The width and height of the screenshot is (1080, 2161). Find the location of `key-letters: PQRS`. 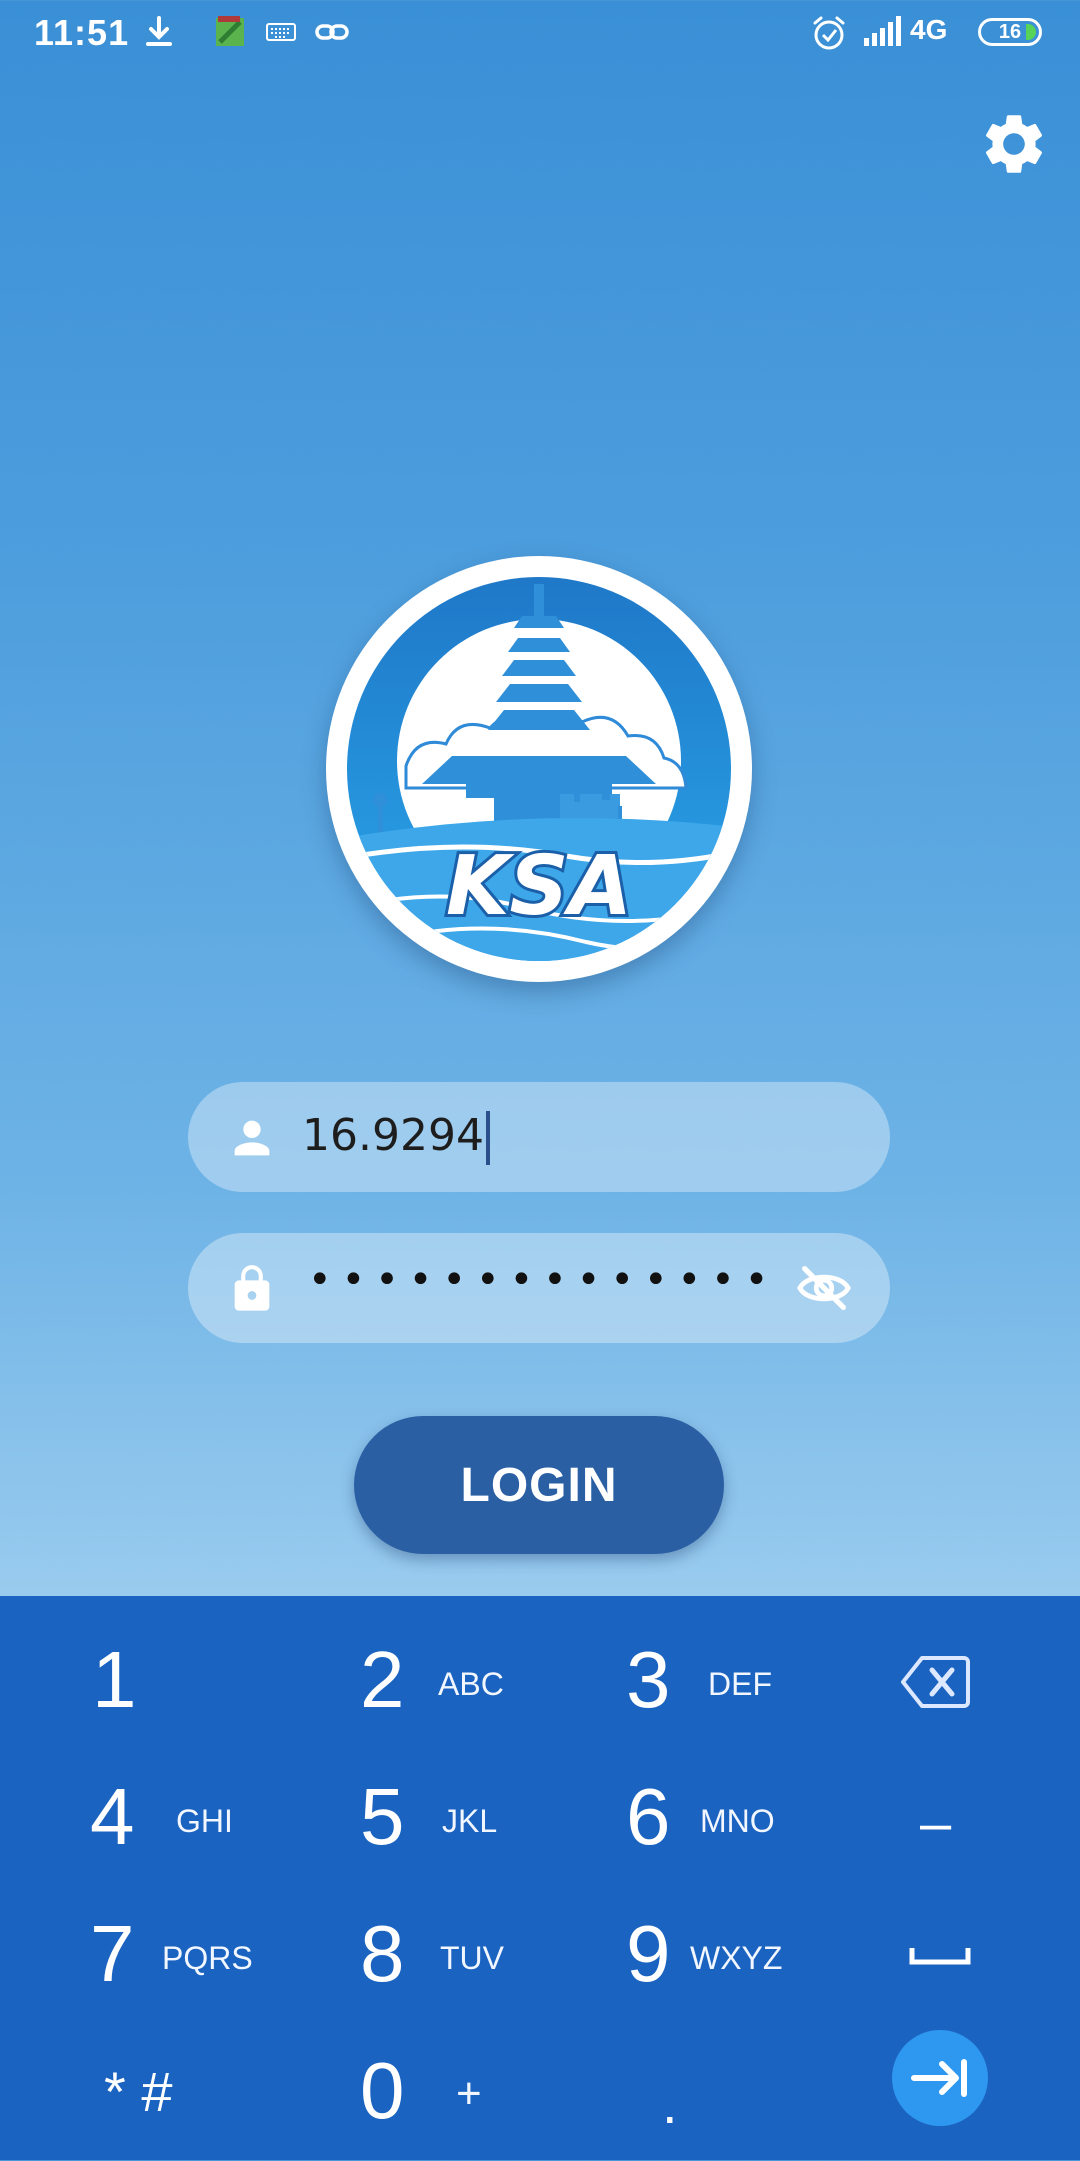

key-letters: PQRS is located at coordinates (207, 1958).